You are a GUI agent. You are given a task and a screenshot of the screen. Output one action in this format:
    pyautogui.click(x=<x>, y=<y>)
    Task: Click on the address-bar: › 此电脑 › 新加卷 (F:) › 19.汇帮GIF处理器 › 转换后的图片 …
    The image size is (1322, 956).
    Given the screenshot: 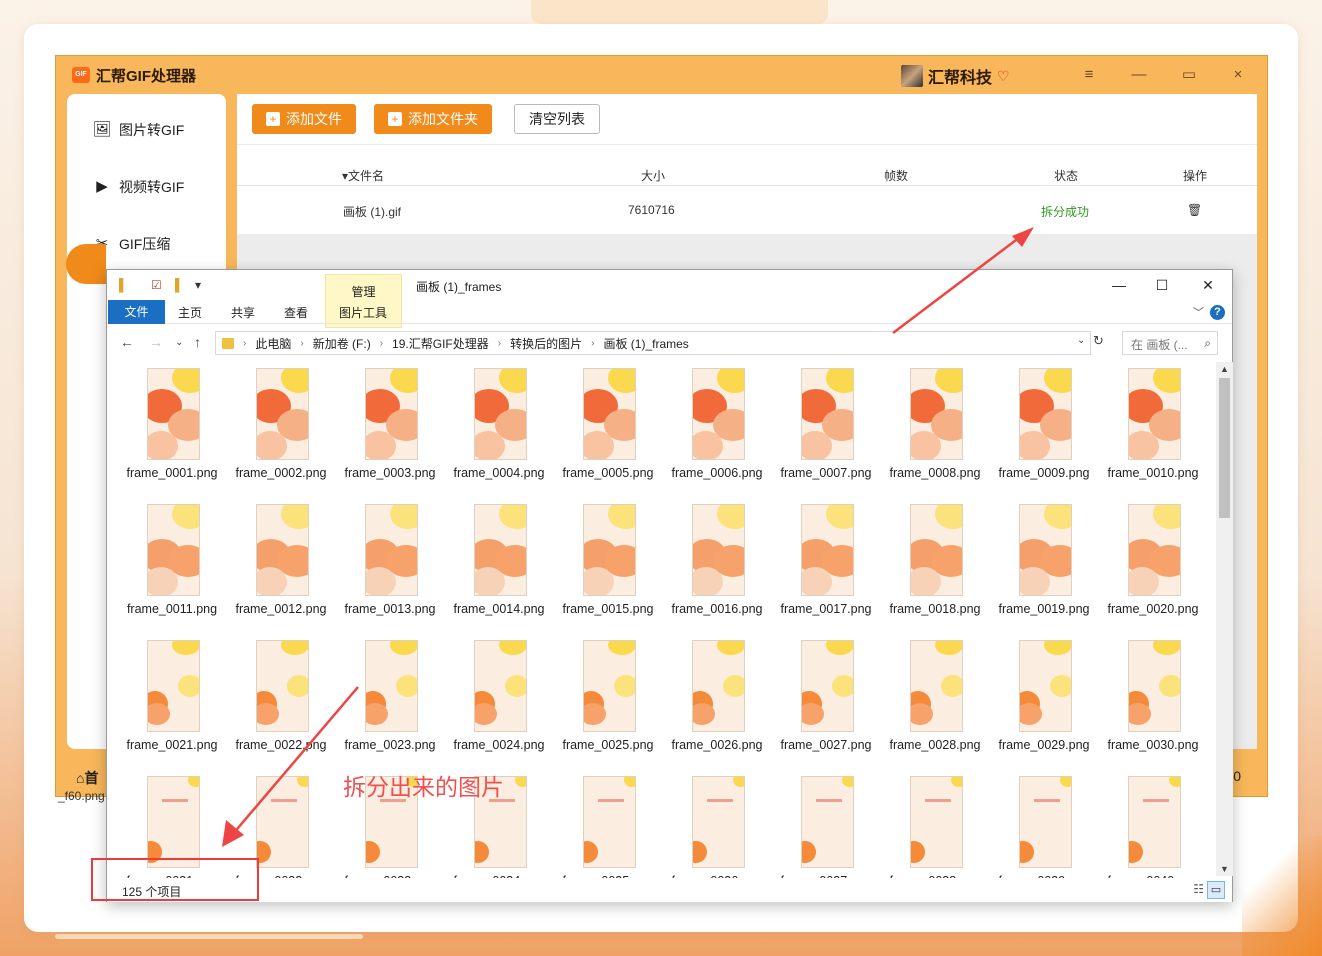 What is the action you would take?
    pyautogui.click(x=653, y=343)
    